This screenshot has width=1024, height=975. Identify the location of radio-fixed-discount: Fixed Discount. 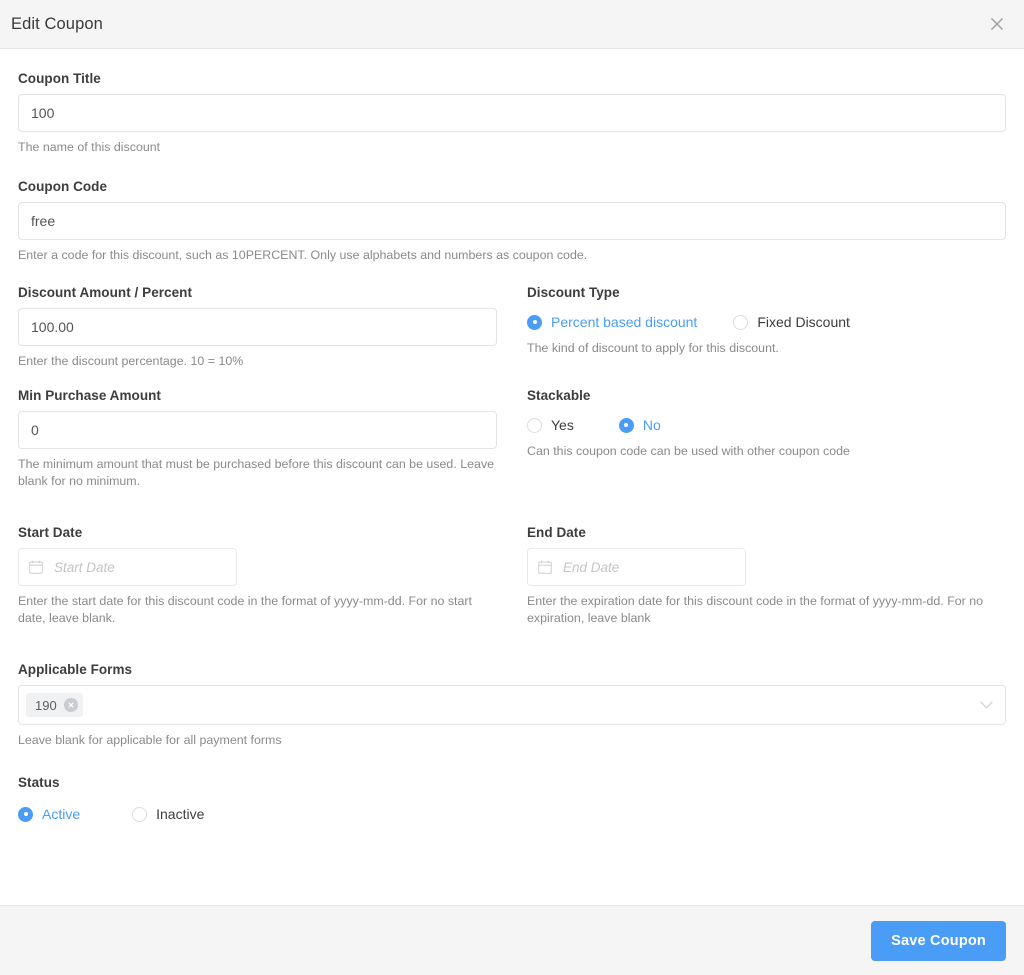
(791, 322).